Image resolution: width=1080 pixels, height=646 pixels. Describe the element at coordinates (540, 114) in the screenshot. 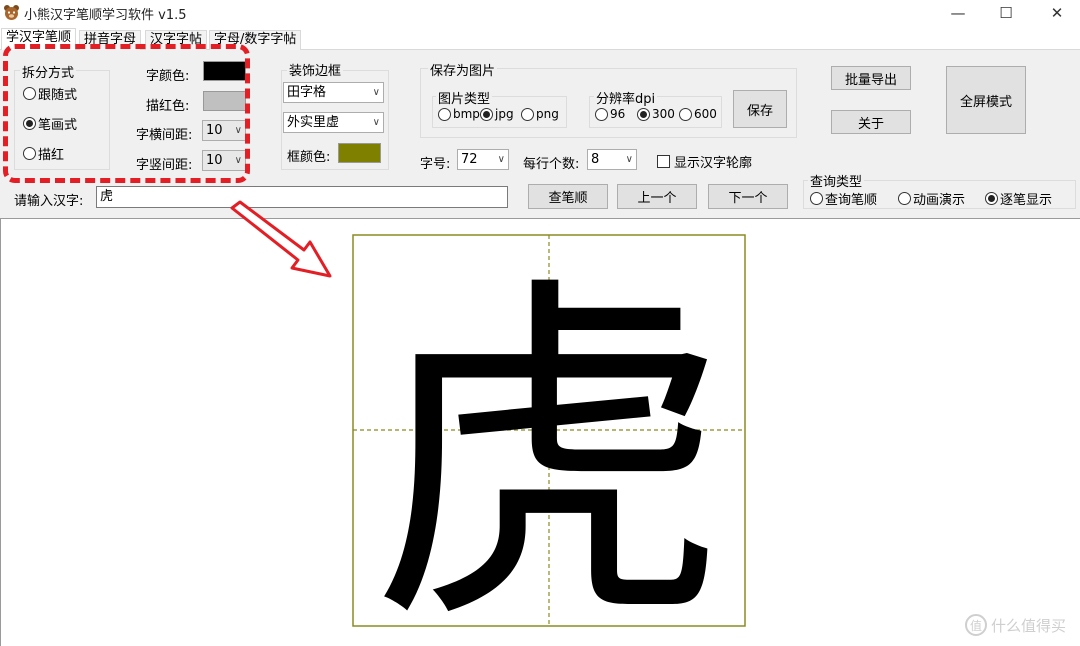

I see `radio-png: png` at that location.